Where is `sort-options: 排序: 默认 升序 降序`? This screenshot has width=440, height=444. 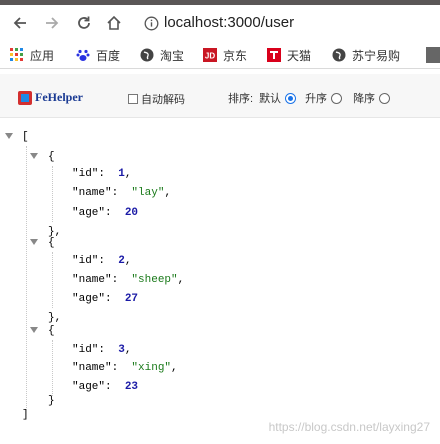
sort-options: 排序: 默认 升序 降序 is located at coordinates (310, 98).